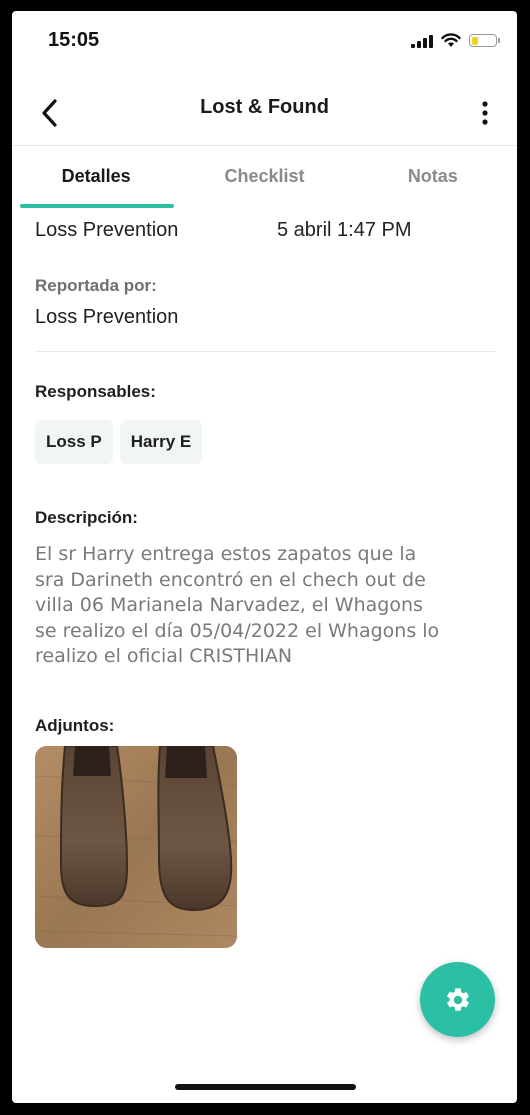 The height and width of the screenshot is (1115, 530). What do you see at coordinates (344, 230) in the screenshot?
I see `reported-date: 5 abril 1:47 PM` at bounding box center [344, 230].